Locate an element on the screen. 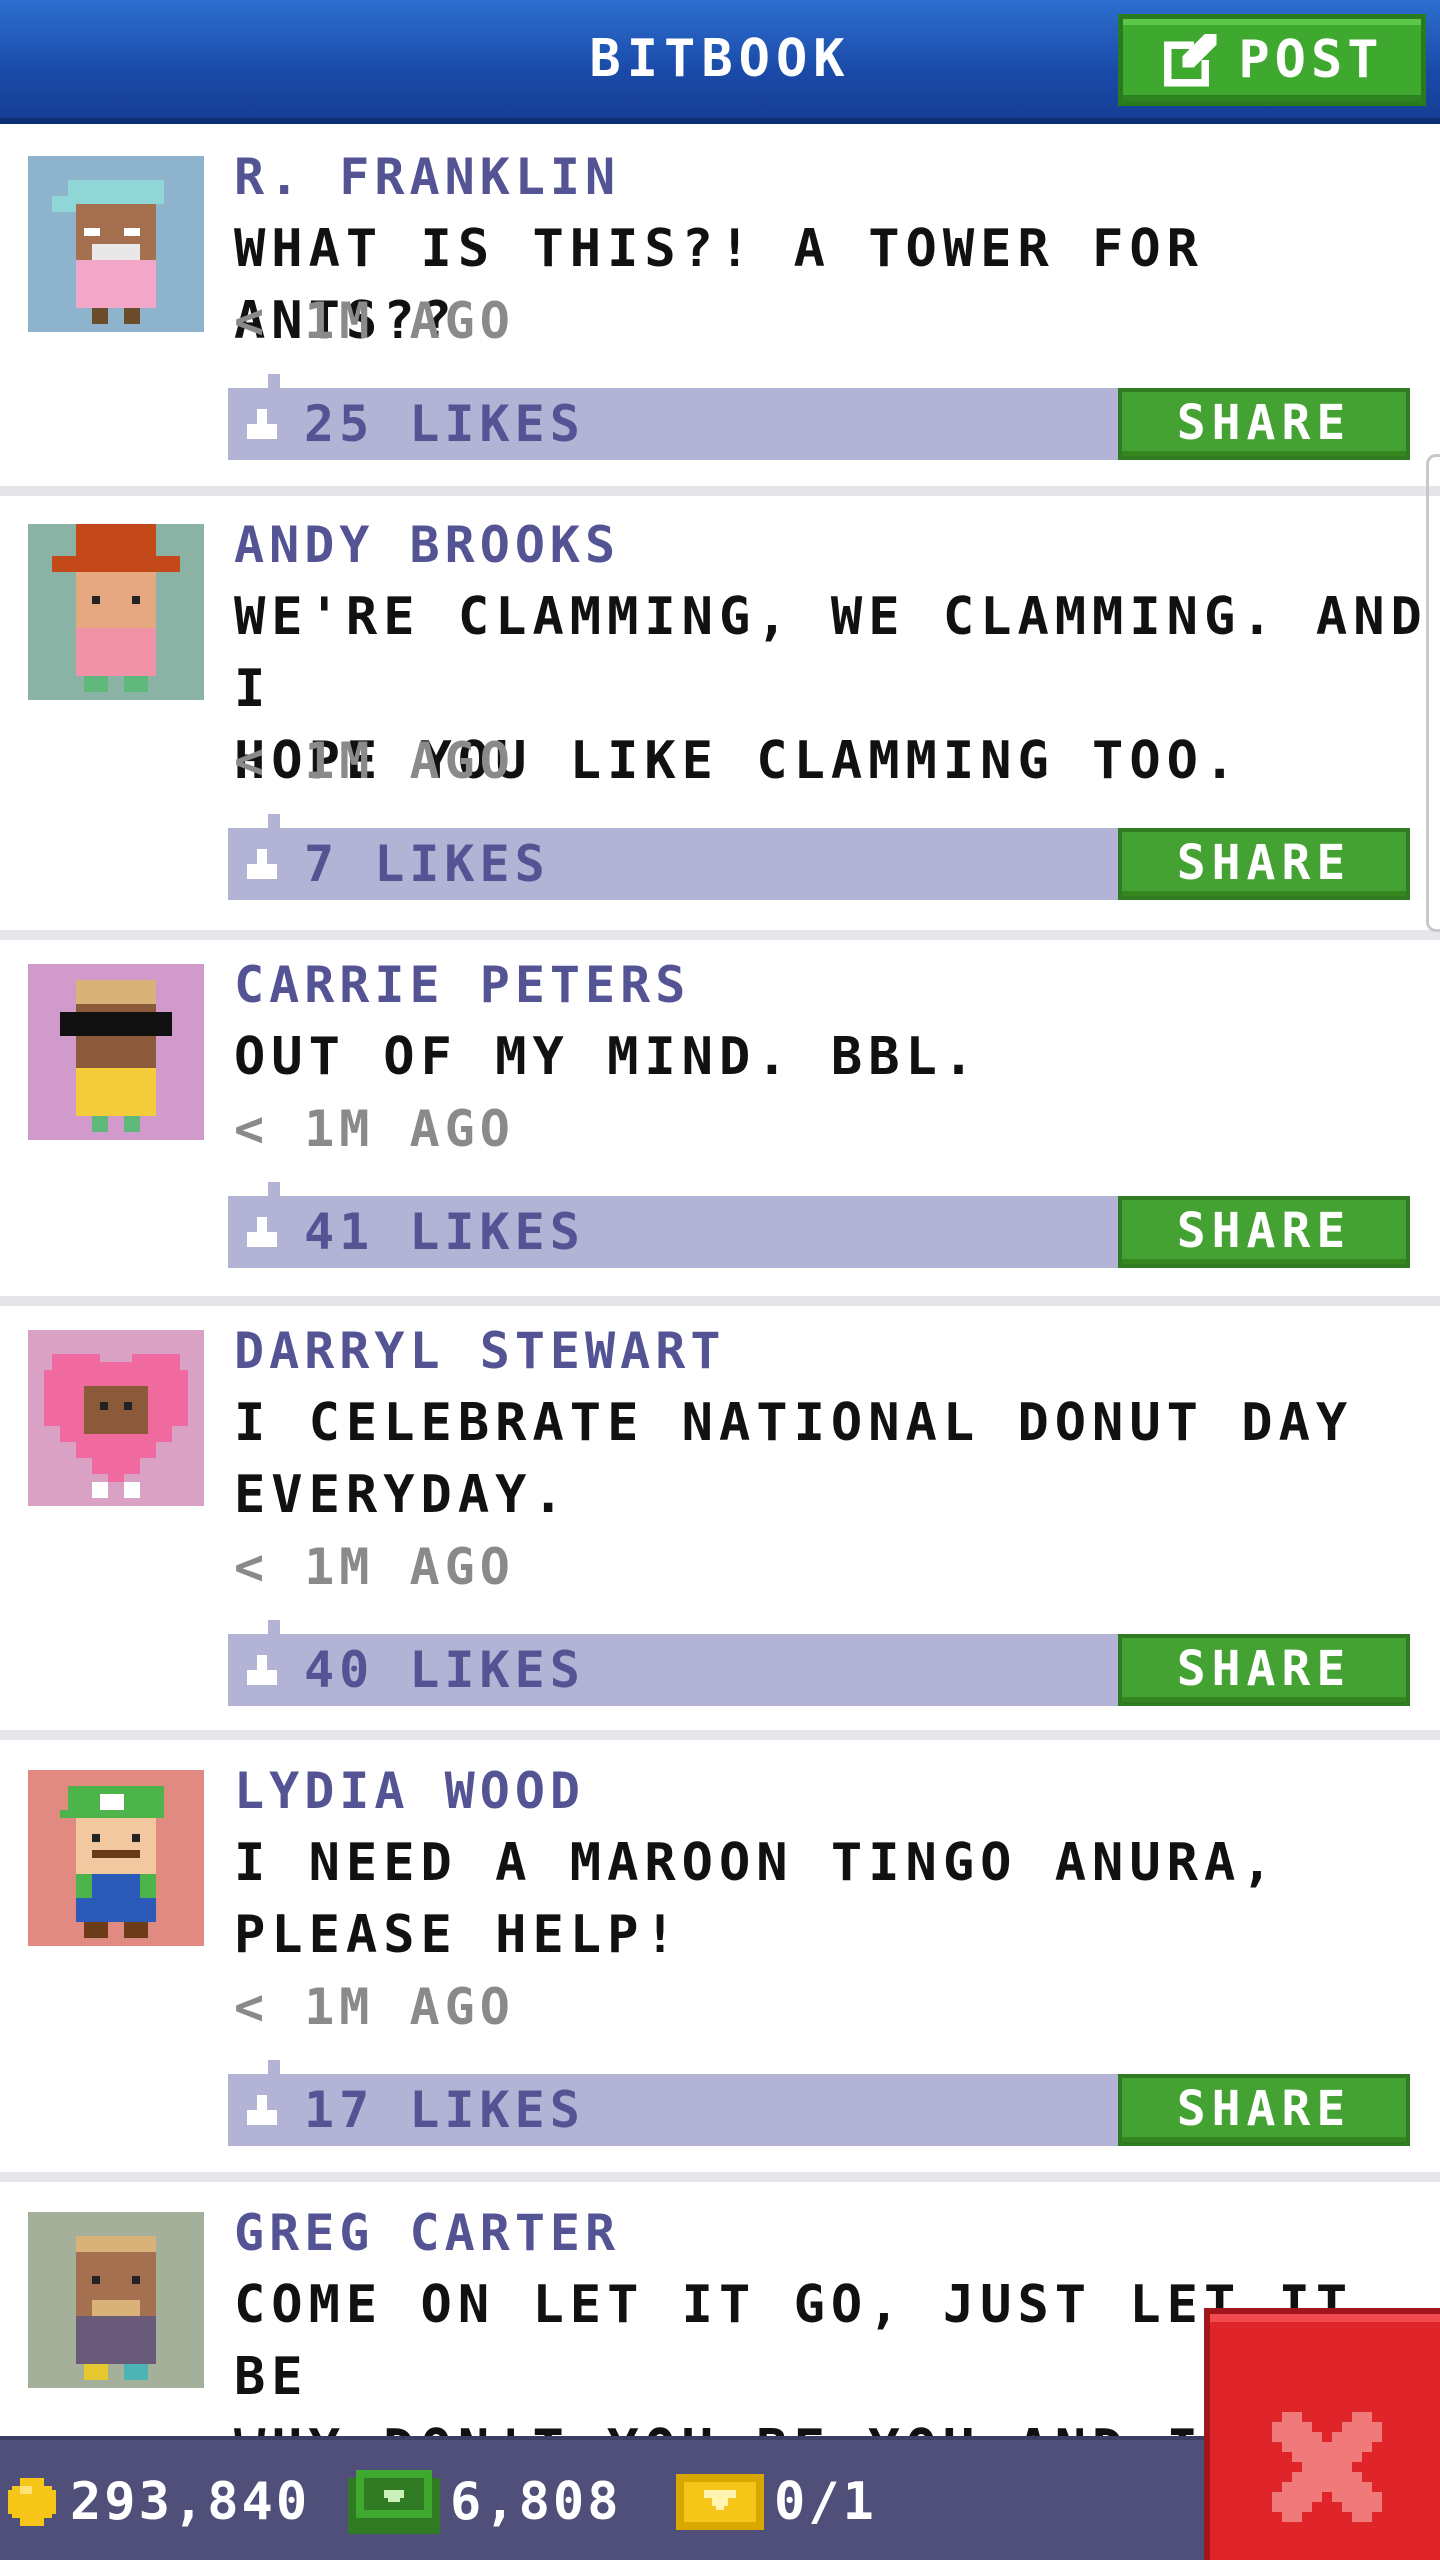 The width and height of the screenshot is (1440, 2560). post-message: OUT OF MY MIND. BBL. is located at coordinates (607, 1057).